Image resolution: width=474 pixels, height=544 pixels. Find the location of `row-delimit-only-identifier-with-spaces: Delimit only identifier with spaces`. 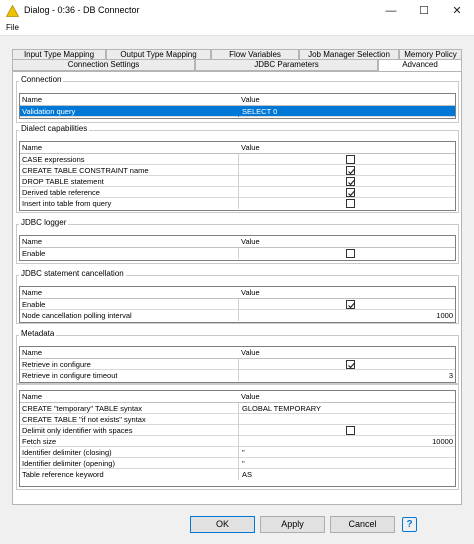

row-delimit-only-identifier-with-spaces: Delimit only identifier with spaces is located at coordinates (237, 430).